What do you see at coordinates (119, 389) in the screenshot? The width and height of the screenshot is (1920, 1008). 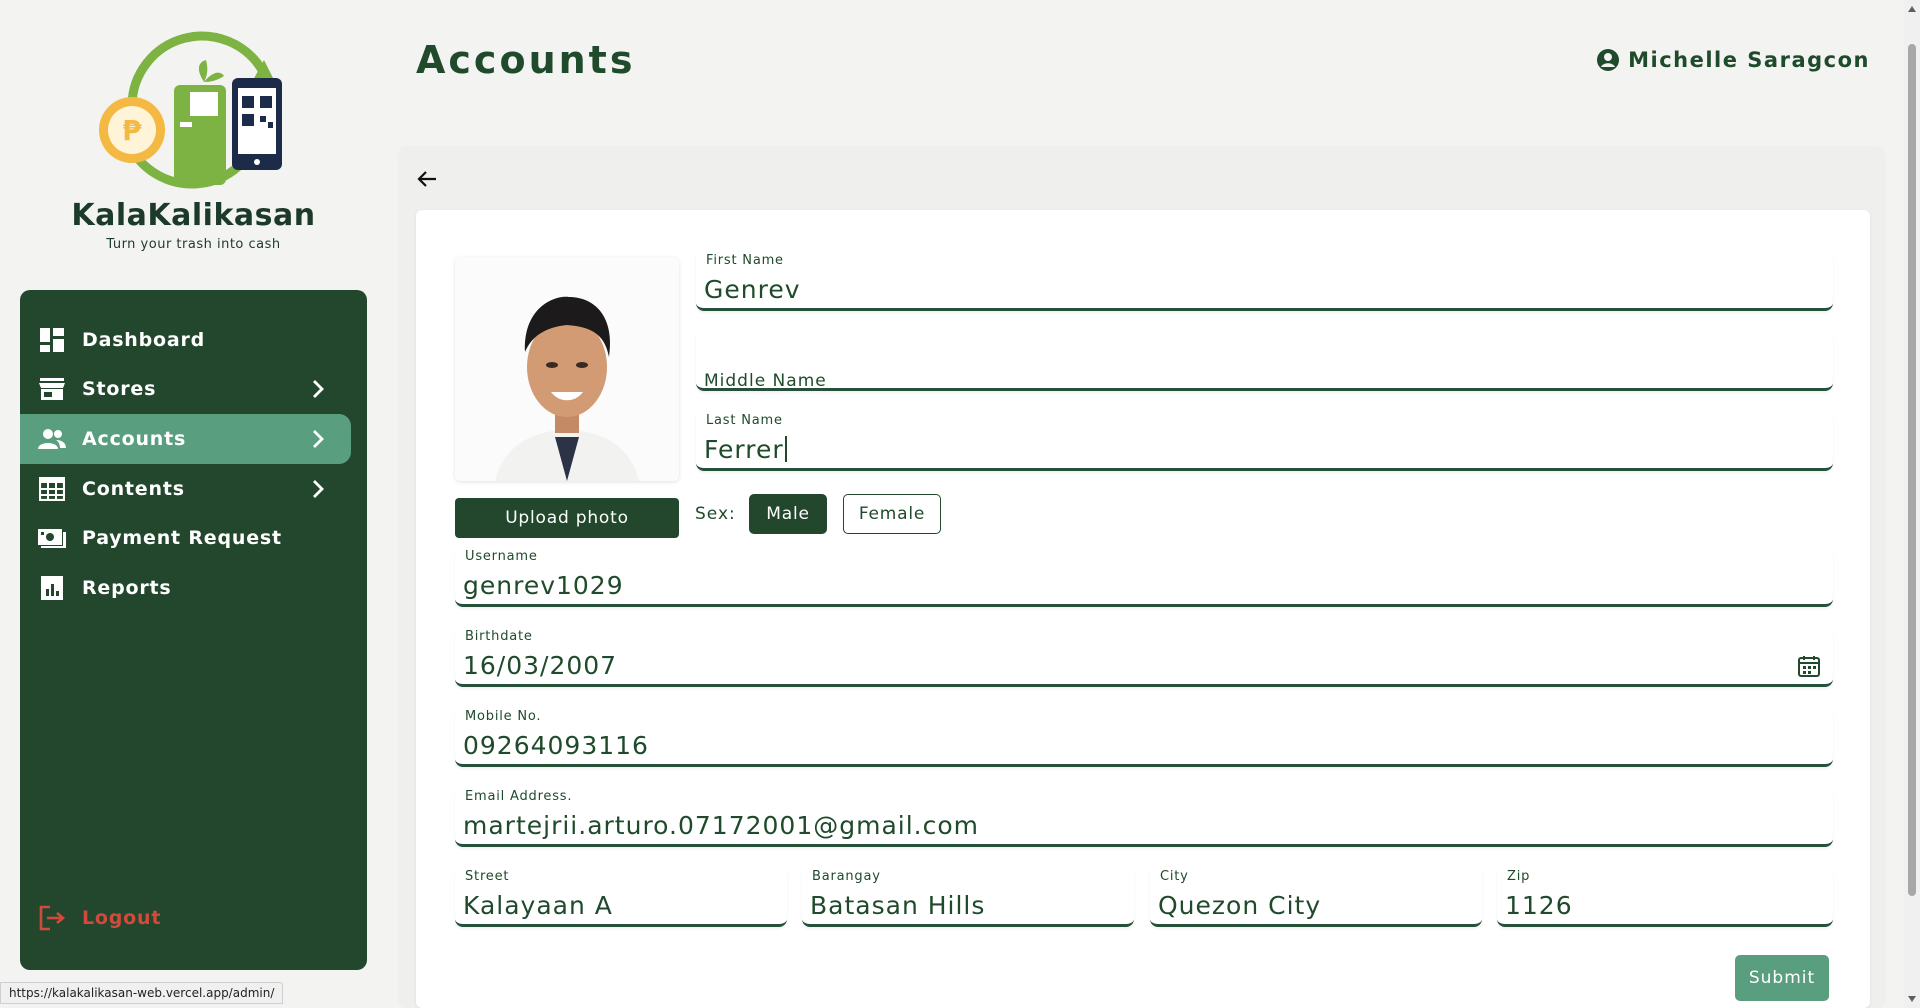 I see `sidebar-item-label: Stores` at bounding box center [119, 389].